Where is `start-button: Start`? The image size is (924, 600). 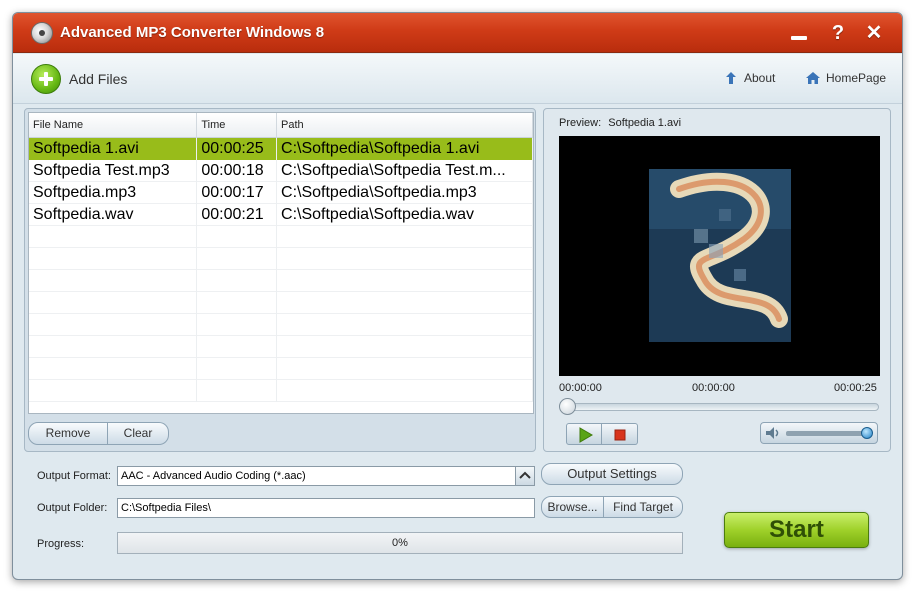 start-button: Start is located at coordinates (796, 530).